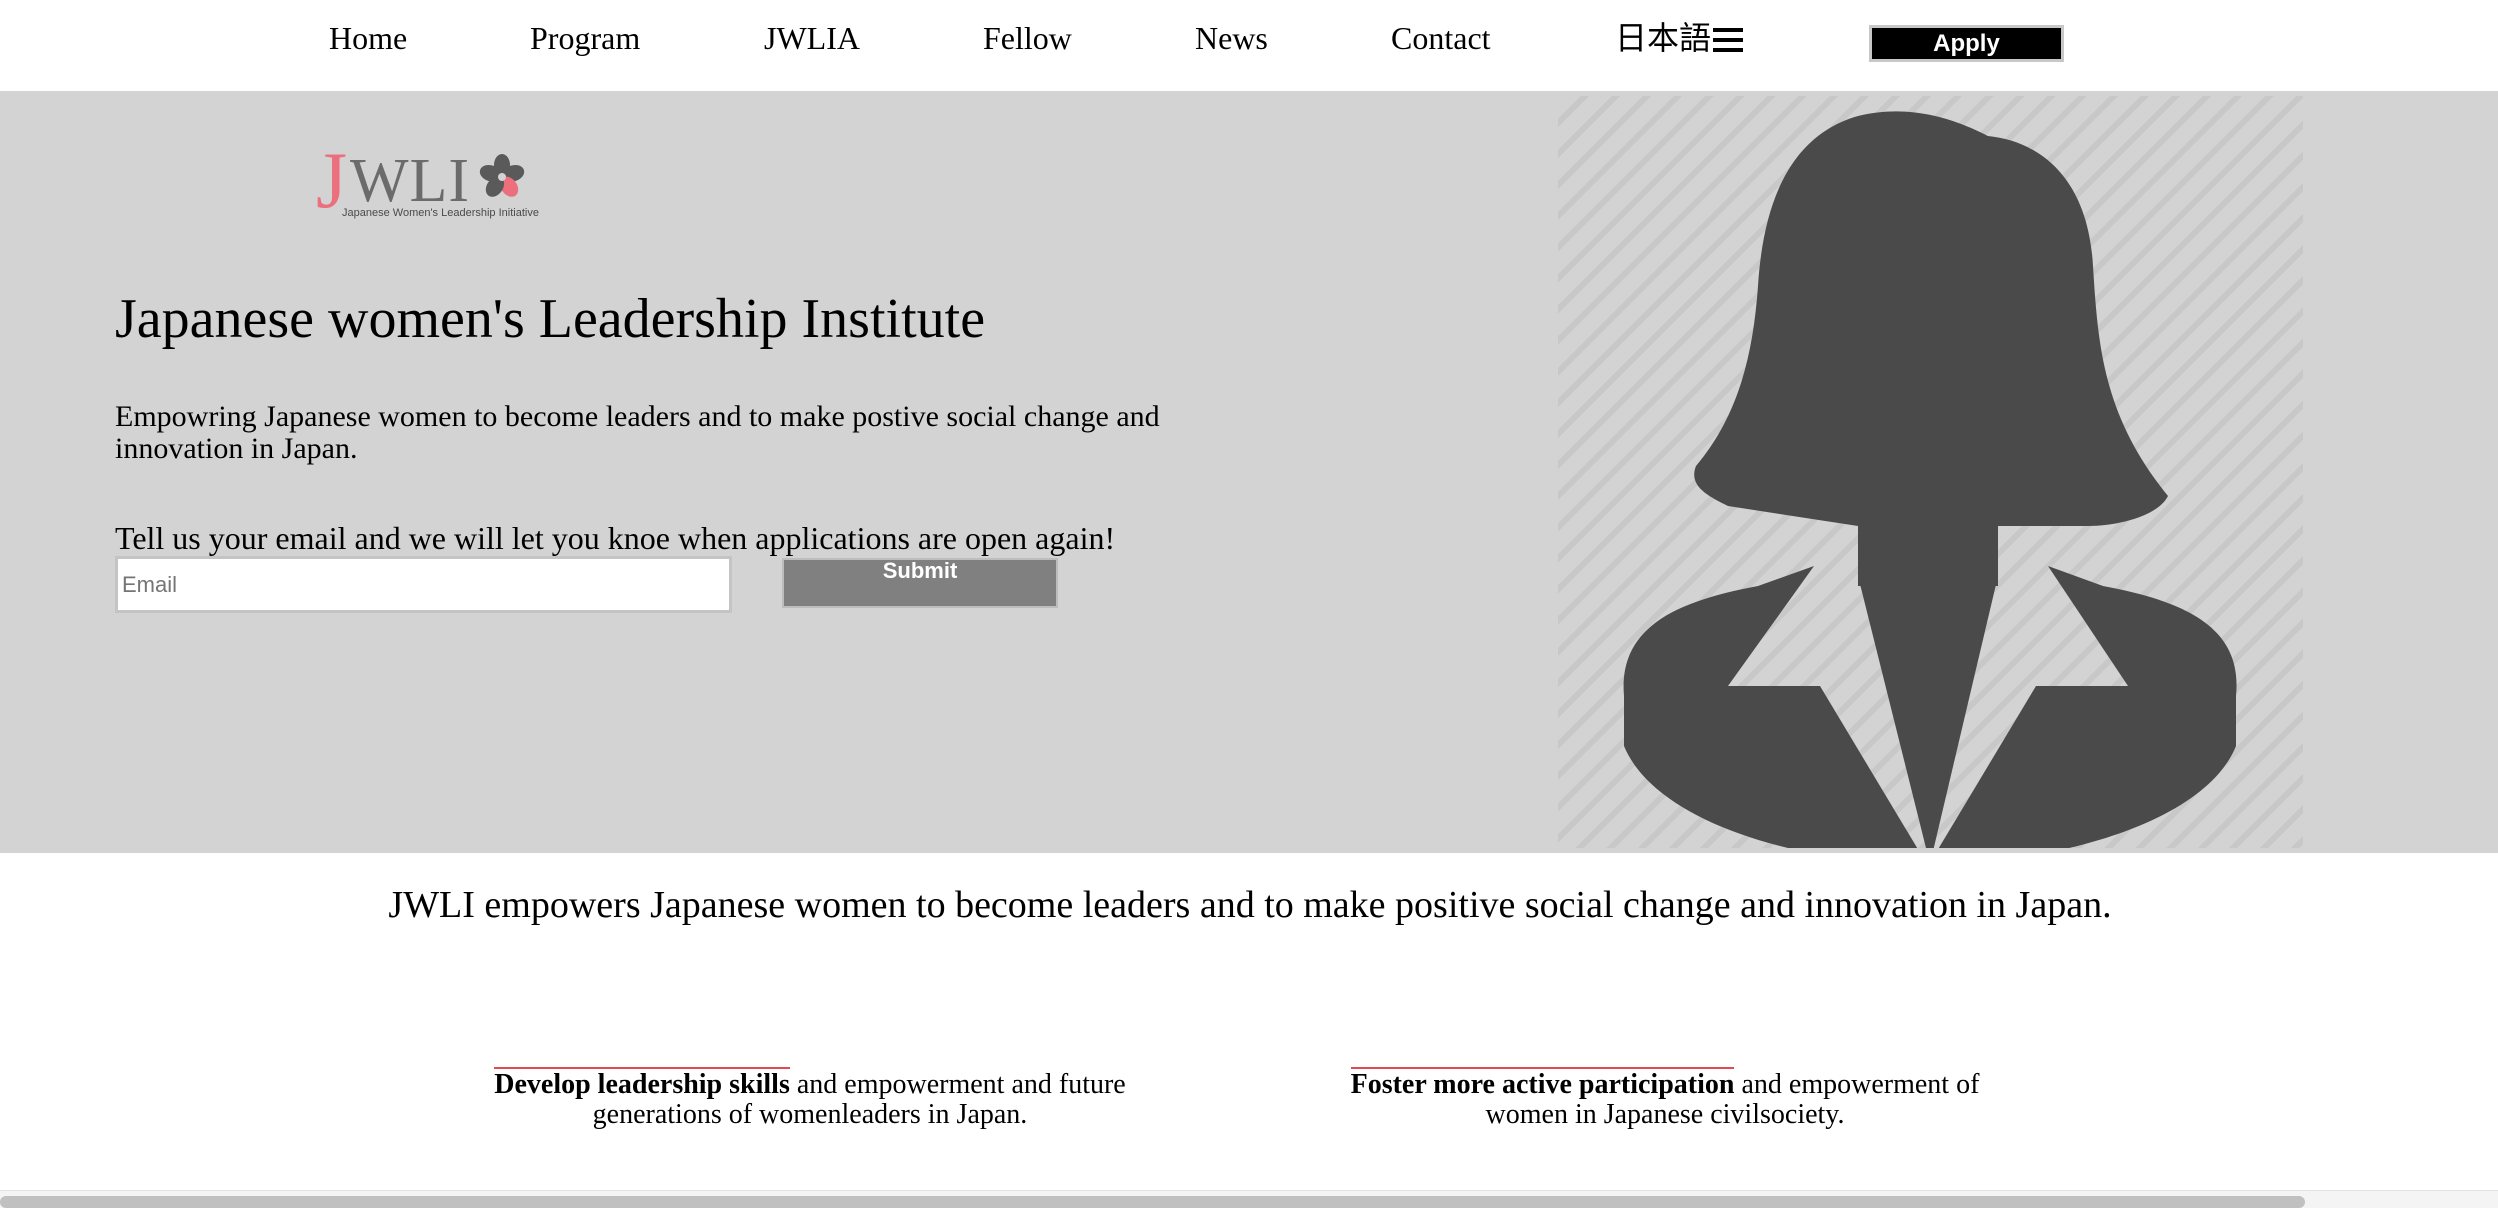 This screenshot has width=2498, height=1208. Describe the element at coordinates (920, 583) in the screenshot. I see `submit-button: Submit` at that location.